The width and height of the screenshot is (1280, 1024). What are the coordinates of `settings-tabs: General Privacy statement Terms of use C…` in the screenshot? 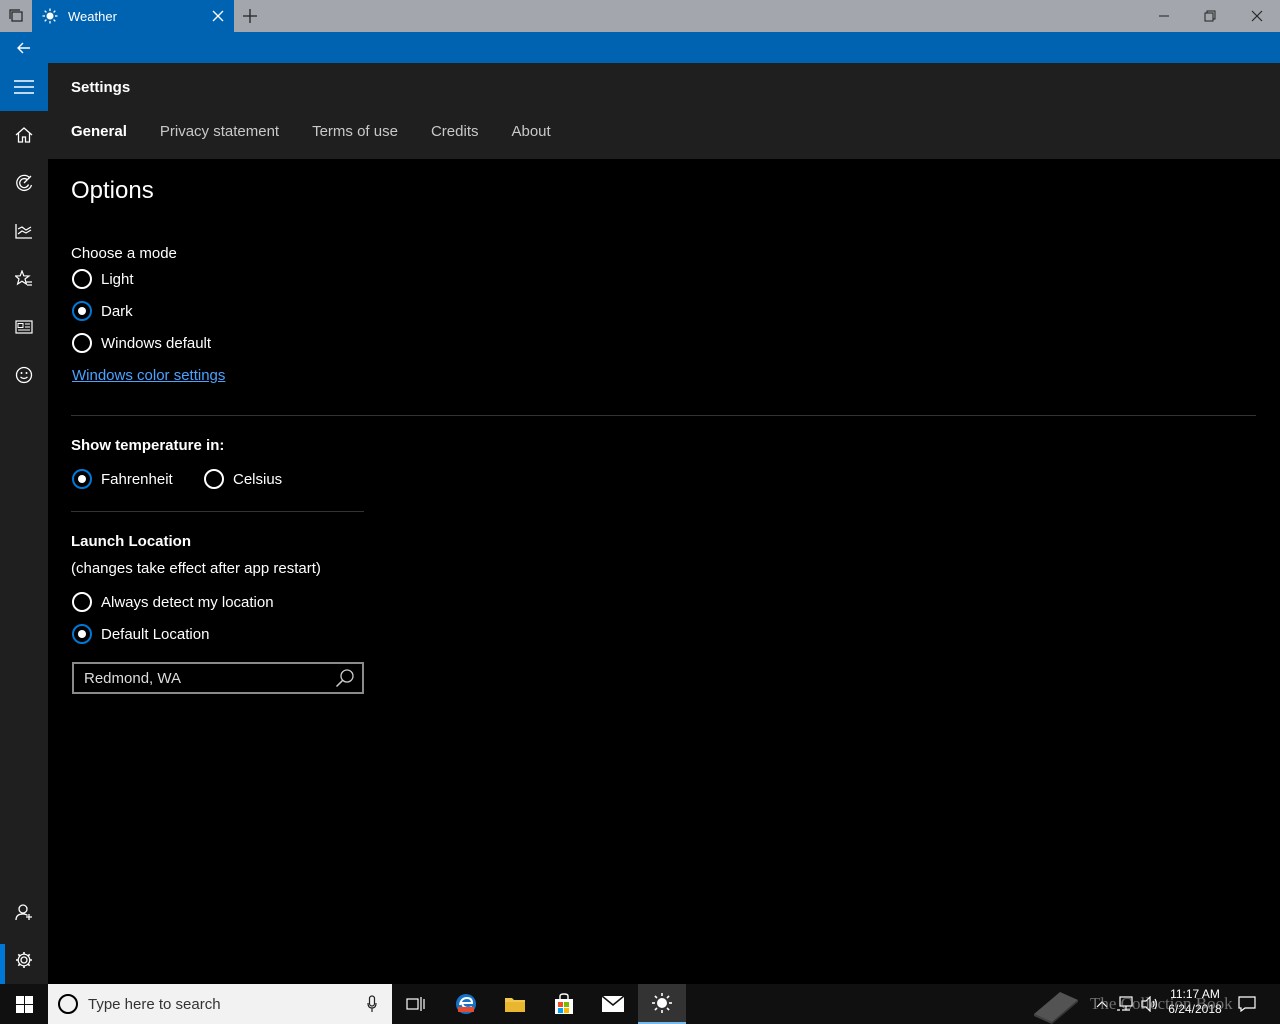 It's located at (327, 131).